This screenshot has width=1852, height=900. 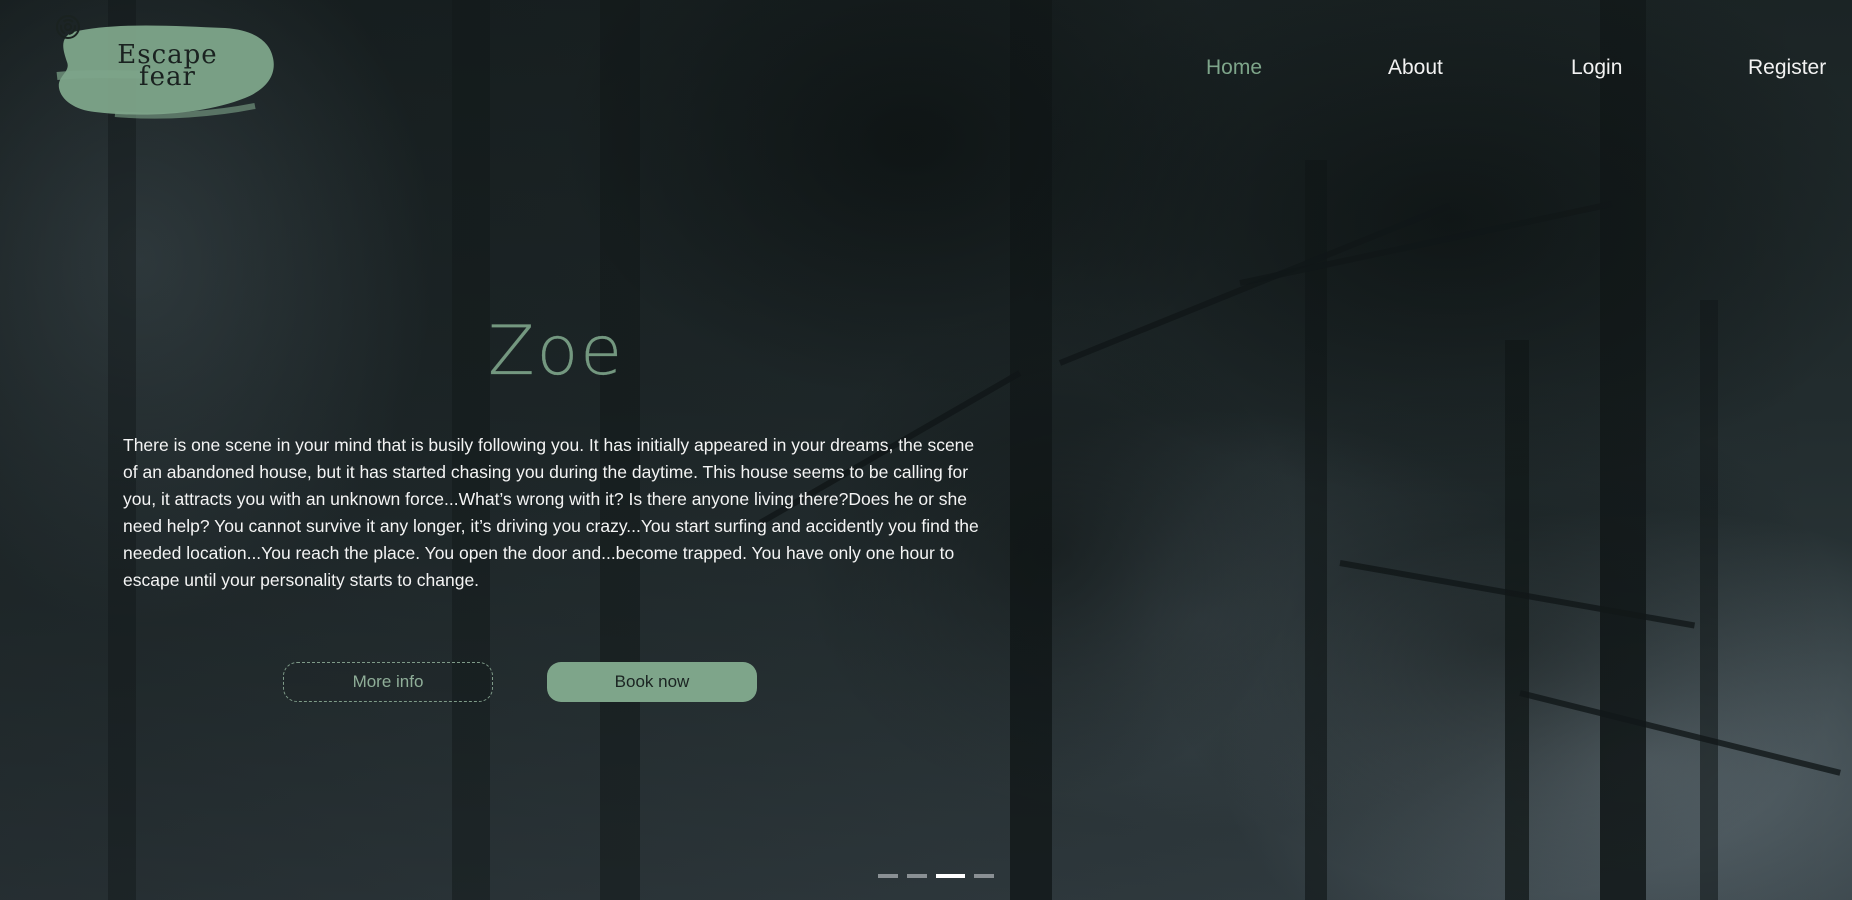 I want to click on nav-home: Home, so click(x=1234, y=68).